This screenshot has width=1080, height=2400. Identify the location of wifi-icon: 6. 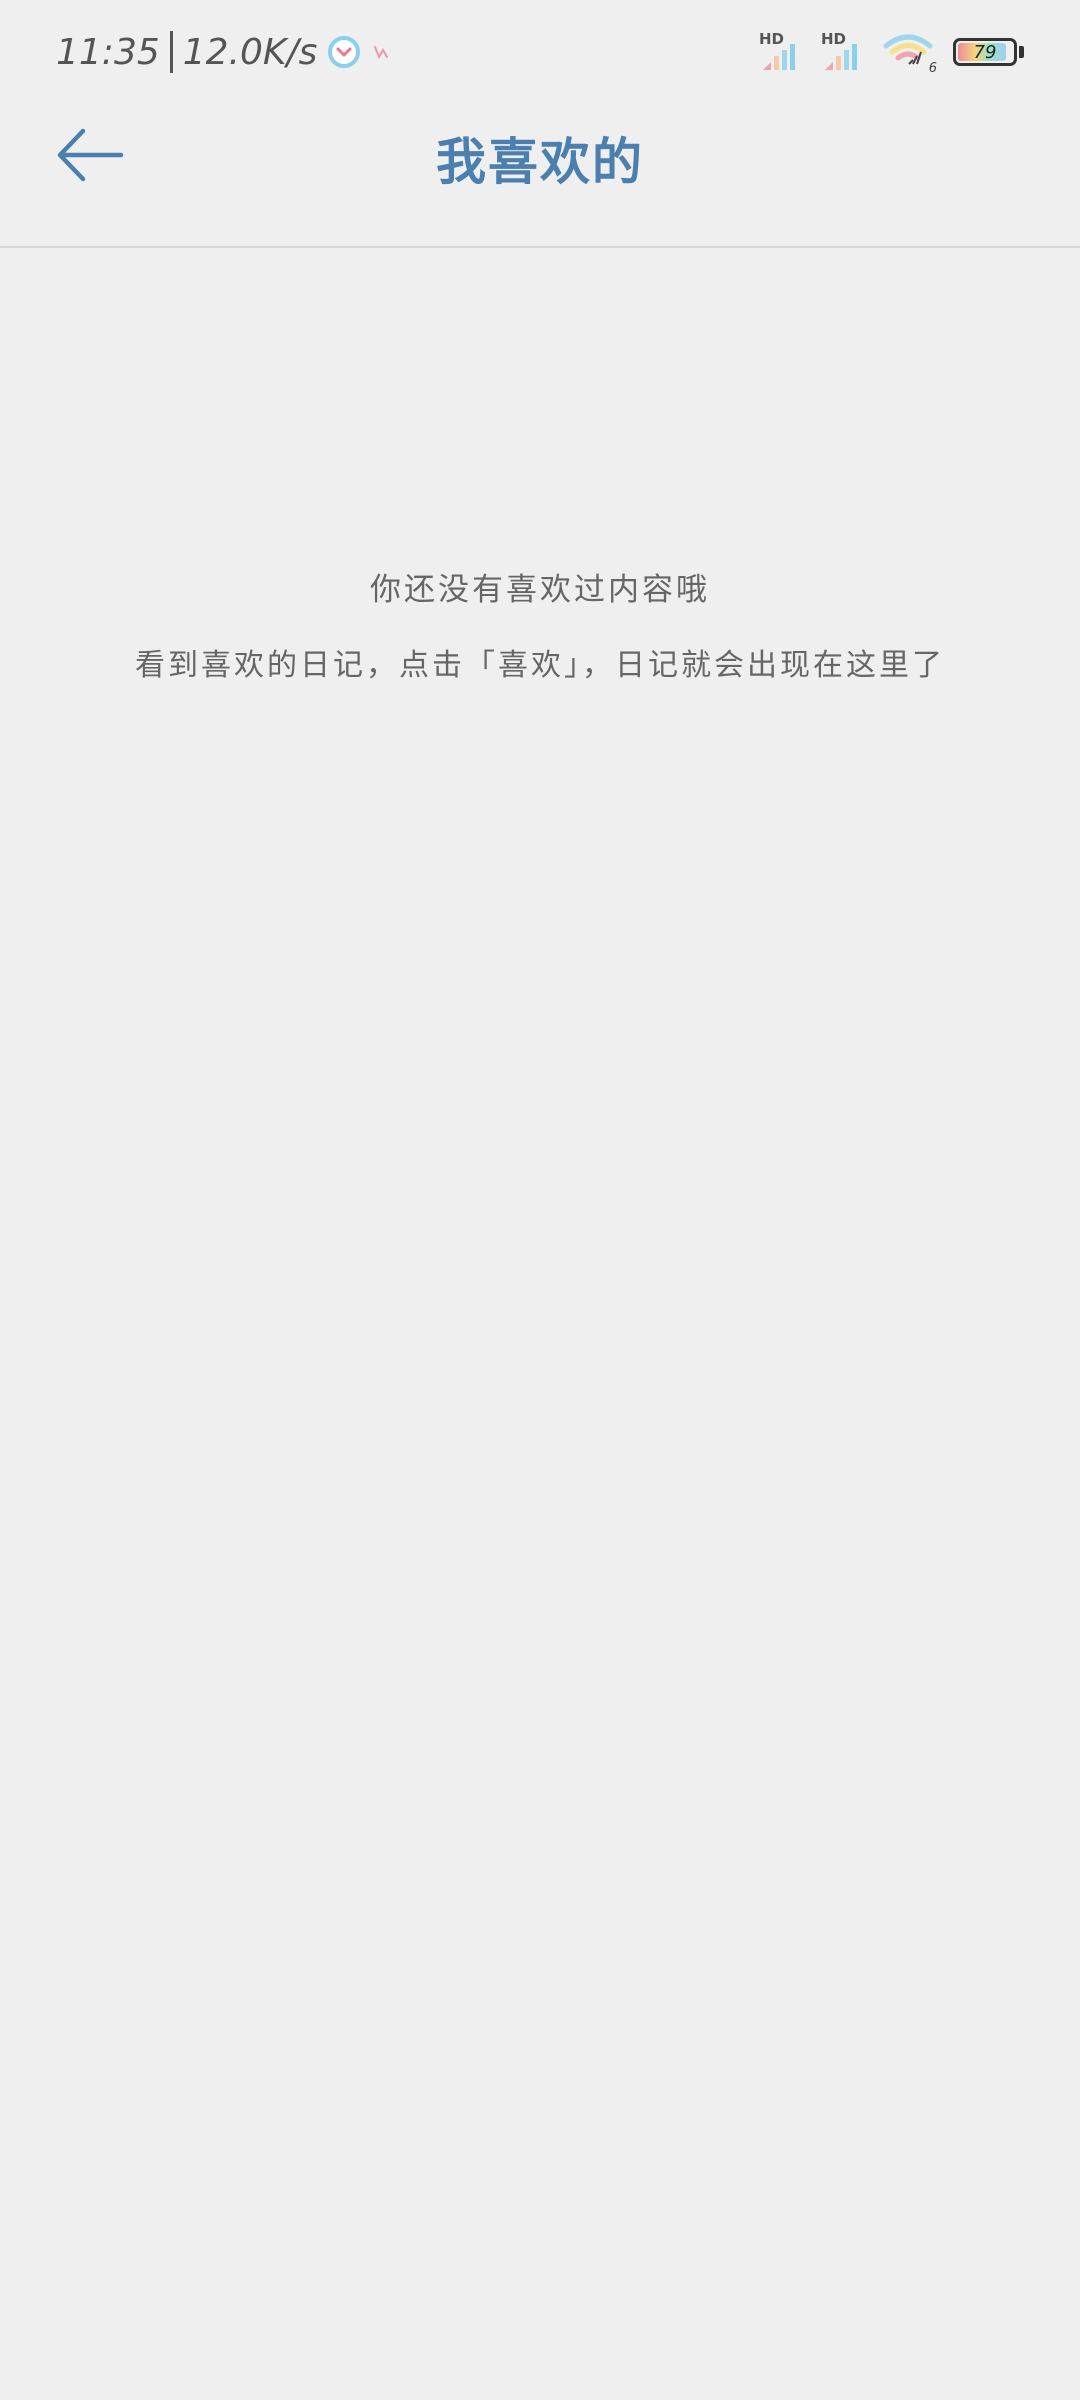
(910, 54).